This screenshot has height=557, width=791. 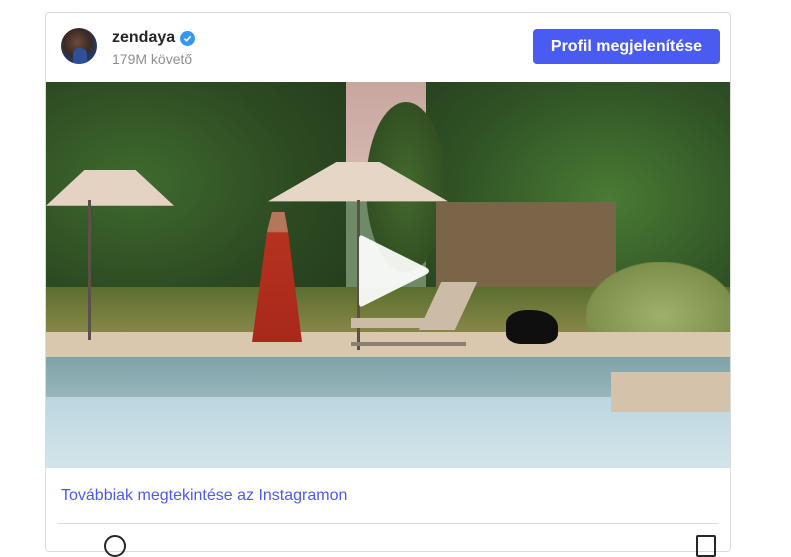 What do you see at coordinates (204, 496) in the screenshot?
I see `view-more-on-instagram-link: Továbbiak megtekintése az Instagramon` at bounding box center [204, 496].